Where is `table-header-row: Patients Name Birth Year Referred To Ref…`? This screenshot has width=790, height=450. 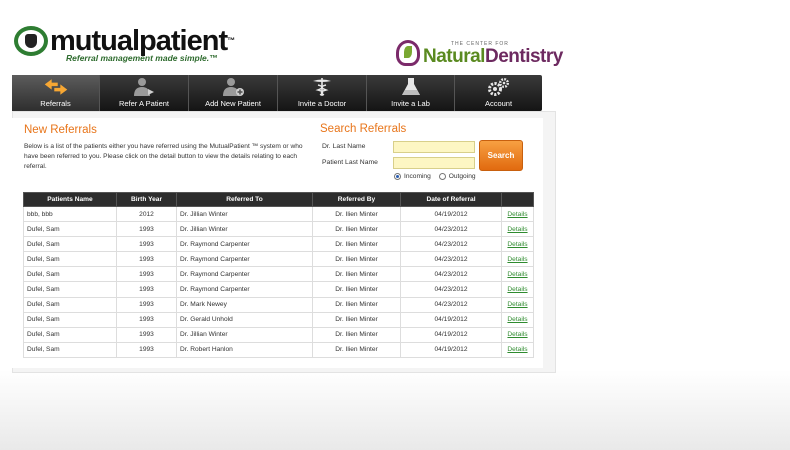
table-header-row: Patients Name Birth Year Referred To Ref… is located at coordinates (278, 199).